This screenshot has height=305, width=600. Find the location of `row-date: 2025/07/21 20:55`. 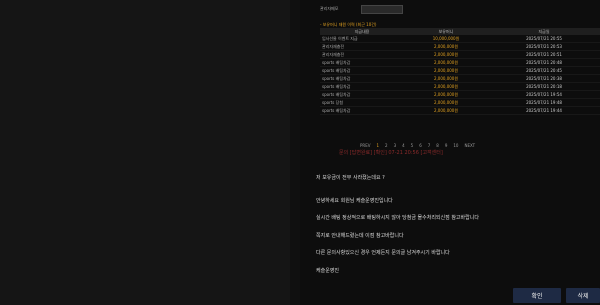

row-date: 2025/07/21 20:55 is located at coordinates (544, 39).